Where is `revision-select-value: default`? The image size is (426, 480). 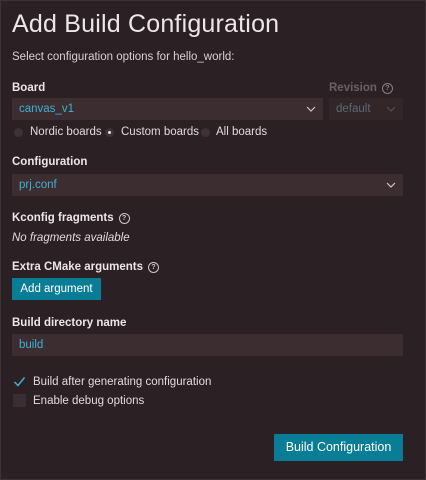 revision-select-value: default is located at coordinates (353, 109).